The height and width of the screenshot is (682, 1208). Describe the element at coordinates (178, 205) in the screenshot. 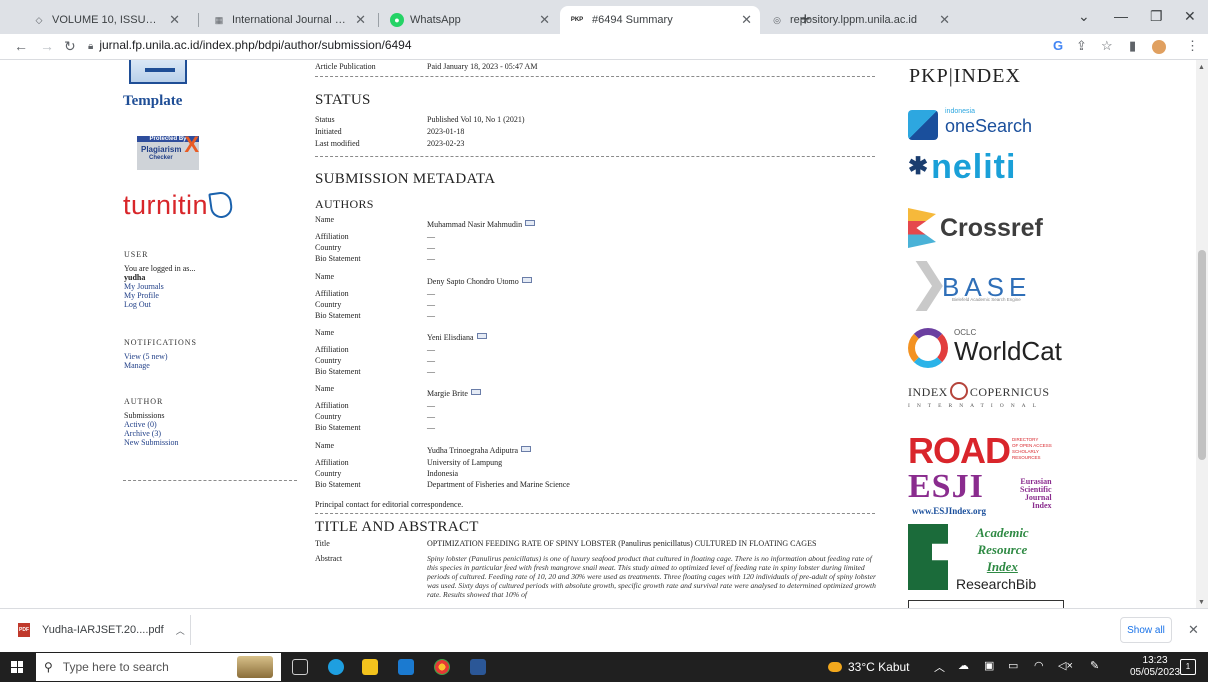

I see `turnitin-logo: turnitin` at that location.